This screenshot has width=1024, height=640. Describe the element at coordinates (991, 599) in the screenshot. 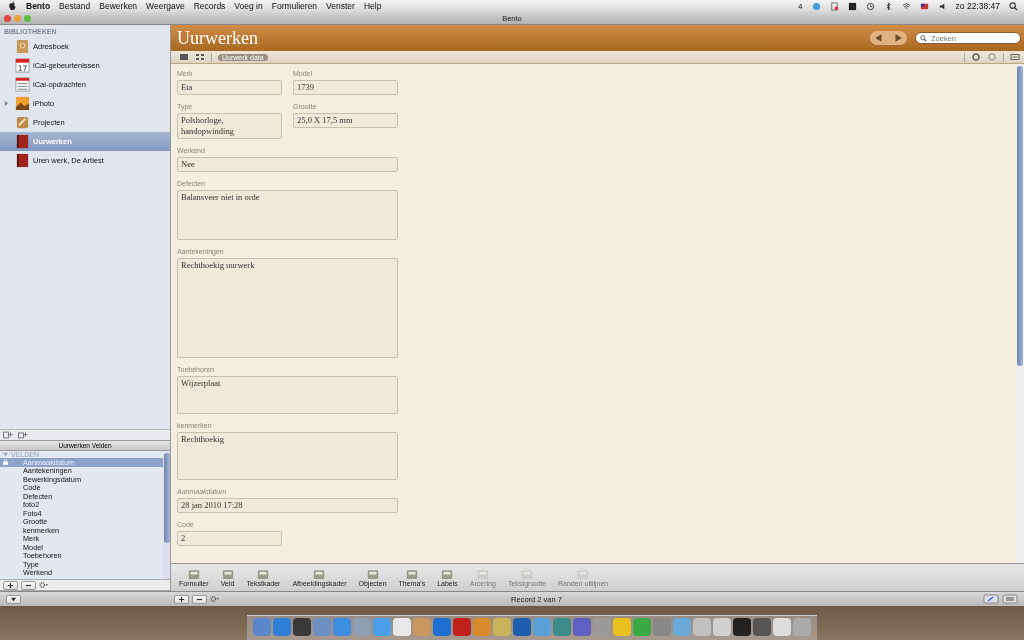

I see `edit-icon` at that location.